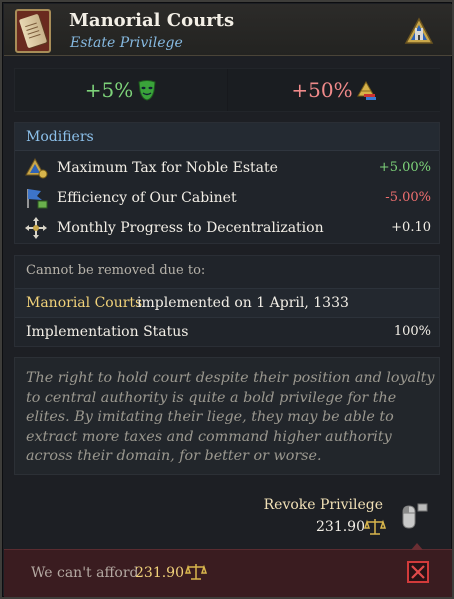 Image resolution: width=454 pixels, height=599 pixels. Describe the element at coordinates (126, 43) in the screenshot. I see `privilege-type-subtitle: Estate Privilege` at that location.